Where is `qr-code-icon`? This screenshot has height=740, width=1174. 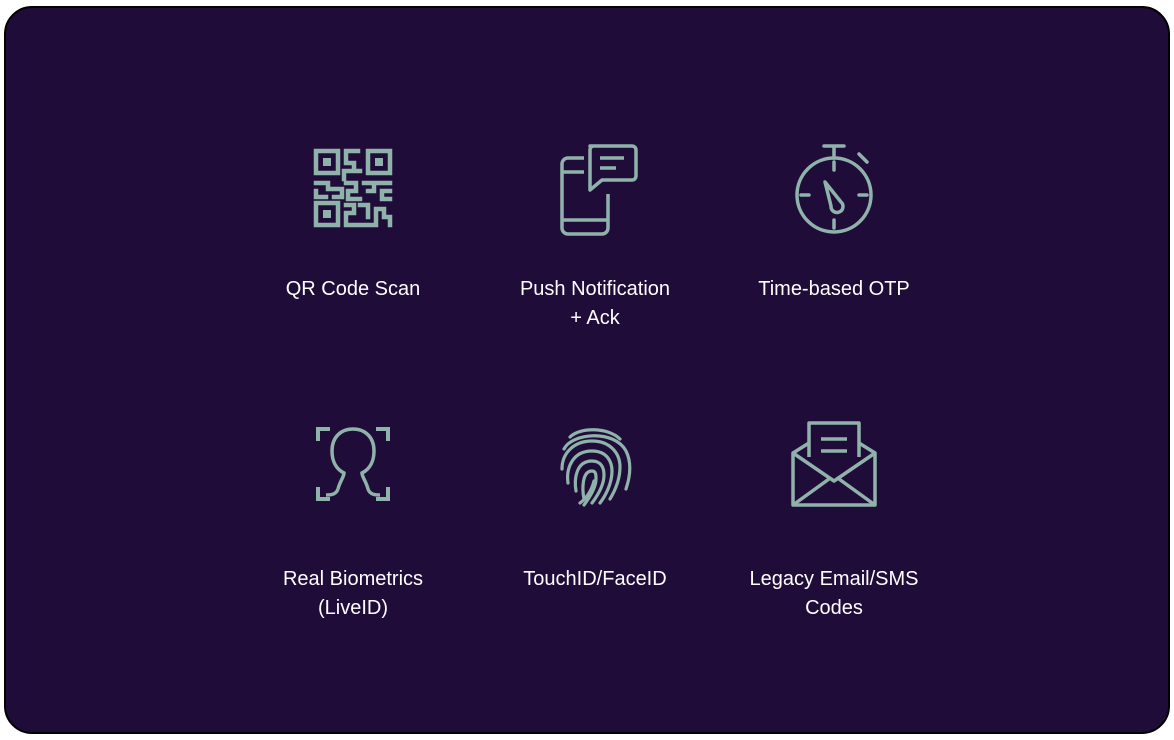
qr-code-icon is located at coordinates (353, 188).